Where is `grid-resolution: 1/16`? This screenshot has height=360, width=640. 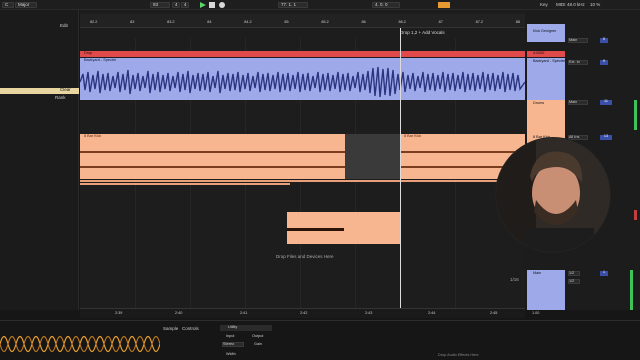 grid-resolution: 1/16 is located at coordinates (514, 280).